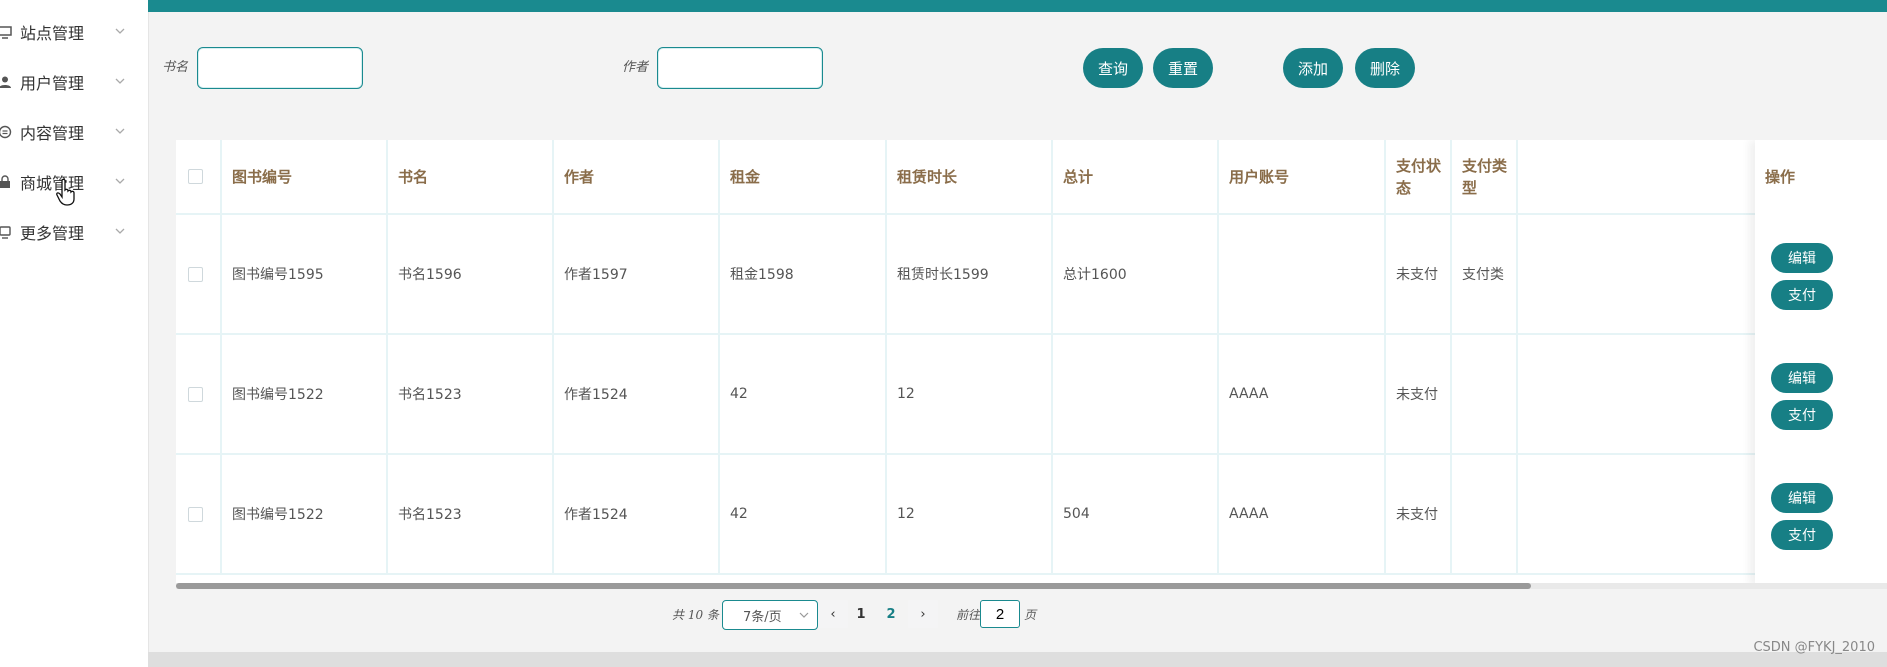 Image resolution: width=1887 pixels, height=667 pixels. Describe the element at coordinates (305, 176) in the screenshot. I see `column-header: 图书编号` at that location.